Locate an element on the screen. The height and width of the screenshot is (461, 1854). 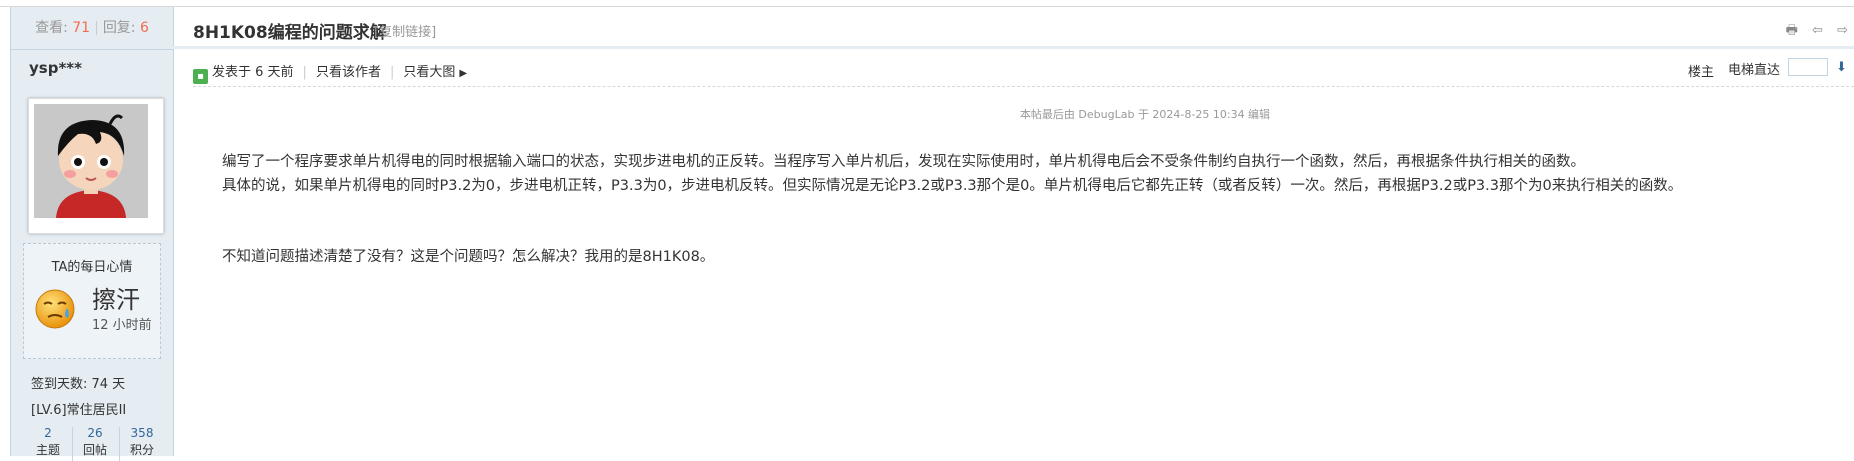
replies-label: 回复: is located at coordinates (119, 28).